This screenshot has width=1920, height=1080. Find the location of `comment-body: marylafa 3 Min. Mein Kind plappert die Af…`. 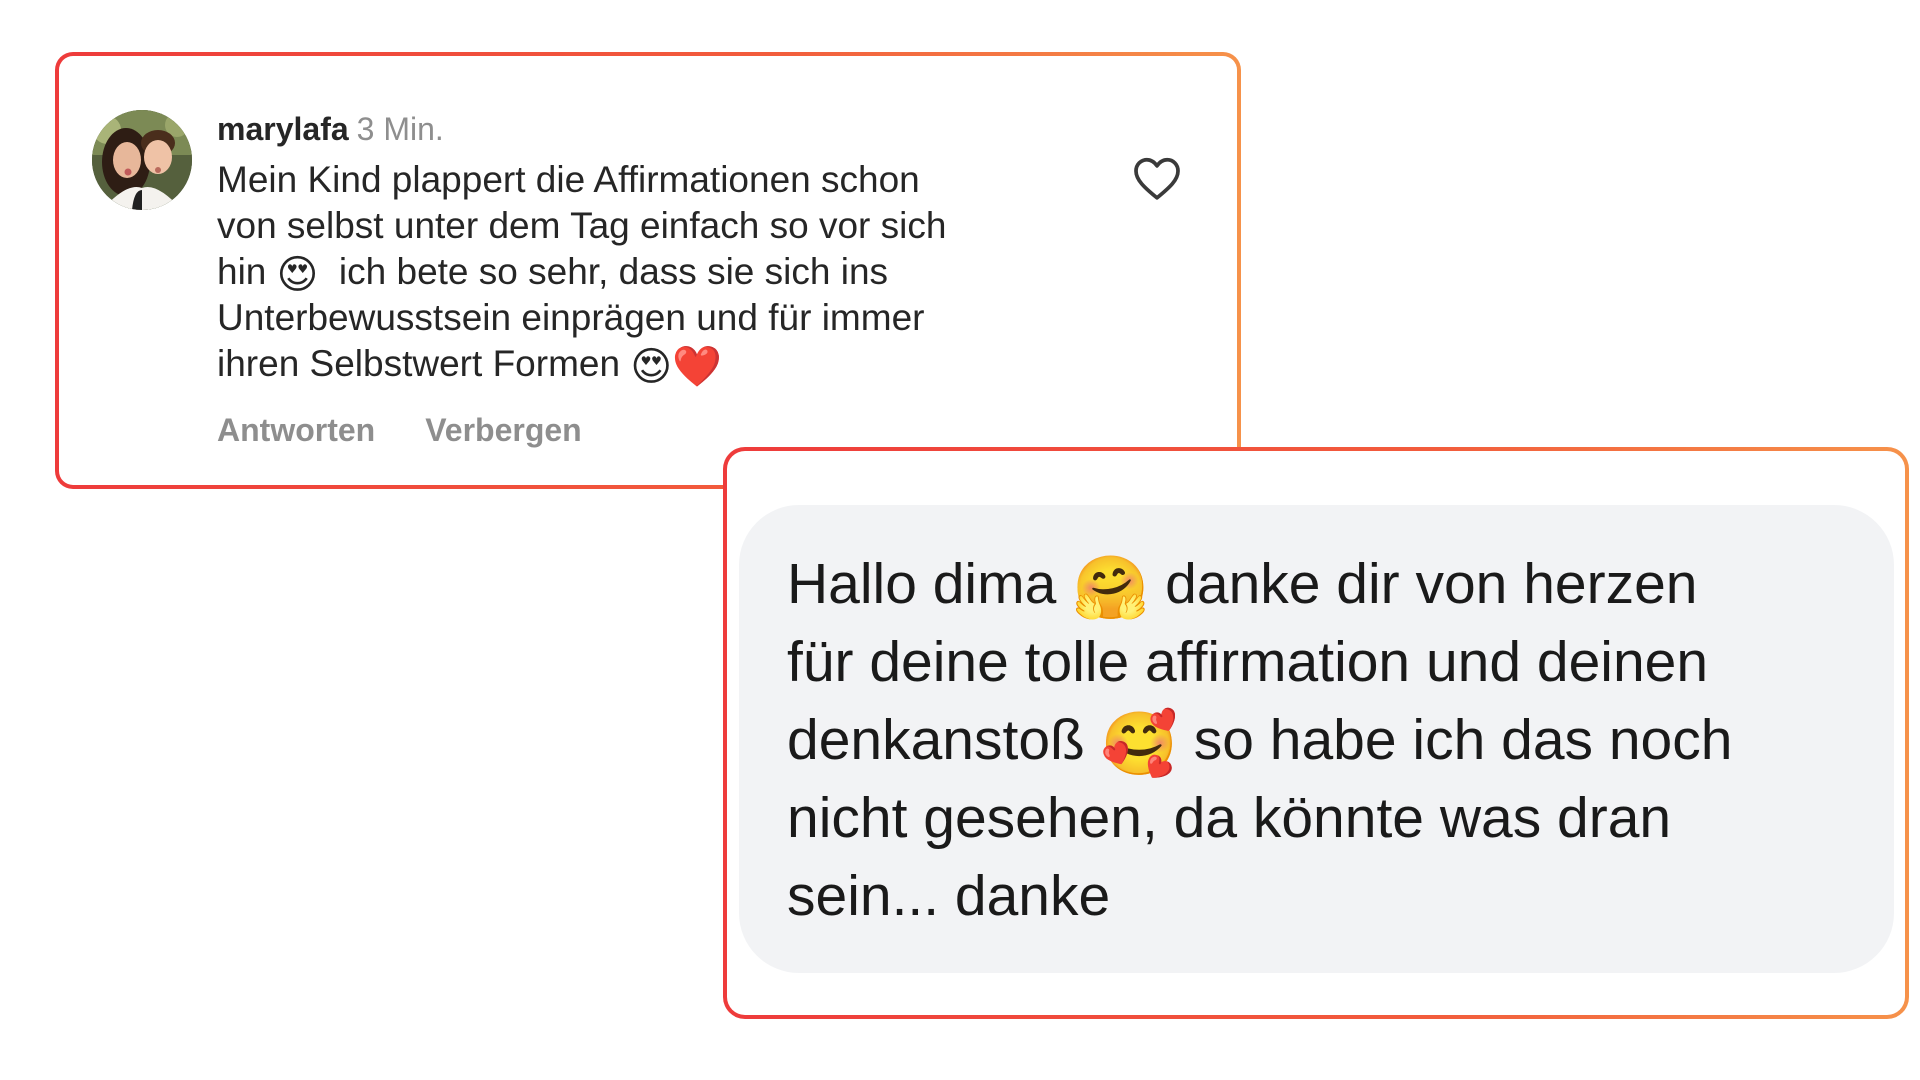

comment-body: marylafa 3 Min. Mein Kind plappert die Af… is located at coordinates (647, 248).